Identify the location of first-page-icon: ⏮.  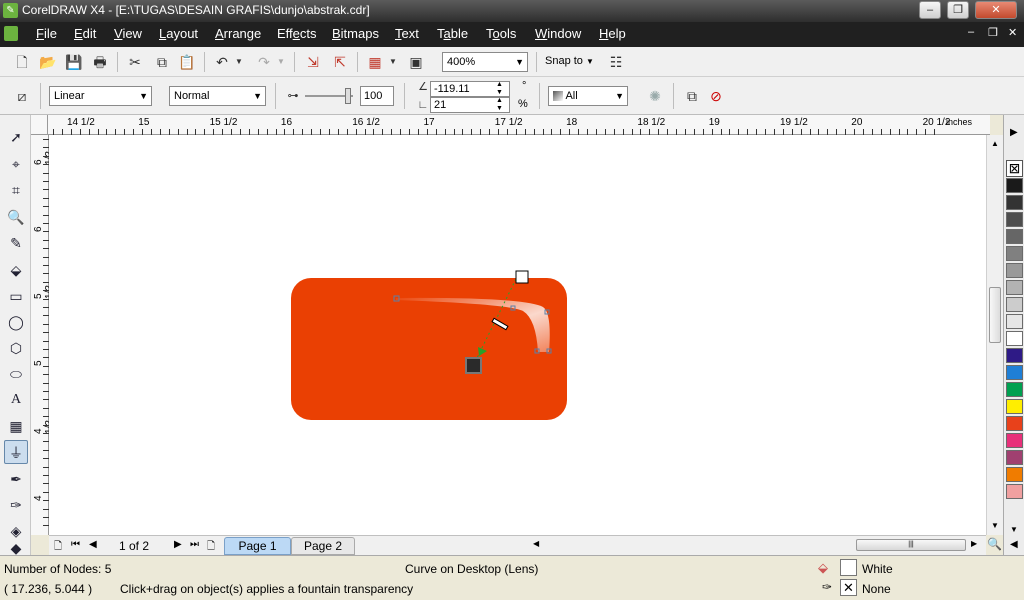
(75, 544).